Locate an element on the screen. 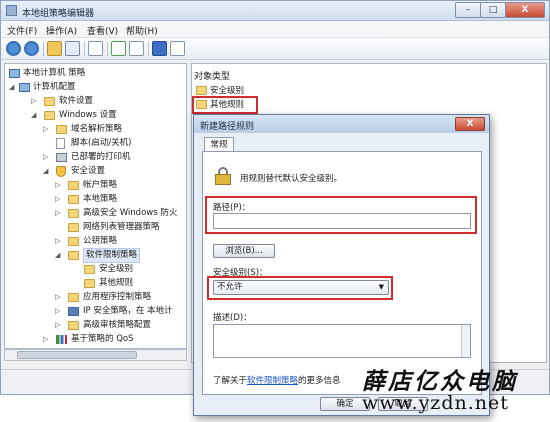  computer-policy-icon is located at coordinates (14, 73).